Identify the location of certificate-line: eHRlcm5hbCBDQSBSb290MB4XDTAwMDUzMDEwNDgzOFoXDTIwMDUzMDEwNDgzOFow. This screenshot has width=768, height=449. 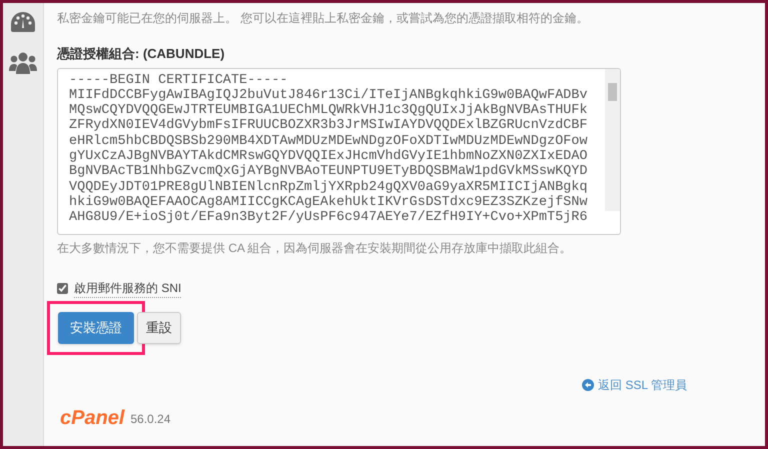
(328, 141).